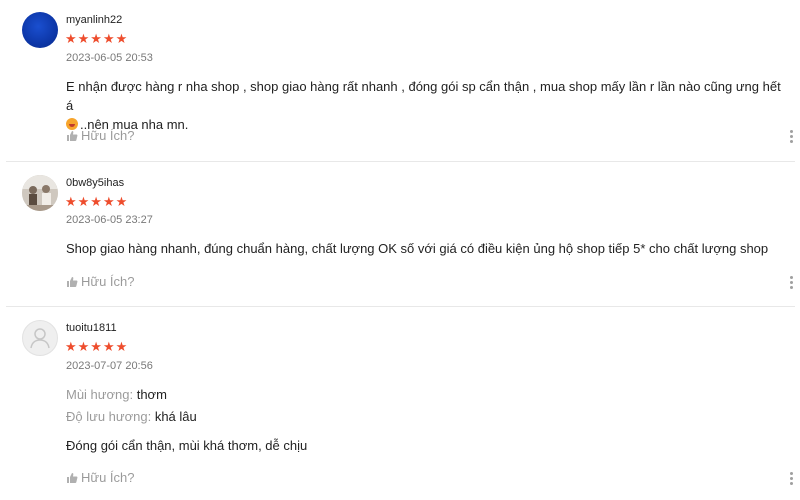  What do you see at coordinates (109, 416) in the screenshot?
I see `attribute-key: Độ lưu hương:` at bounding box center [109, 416].